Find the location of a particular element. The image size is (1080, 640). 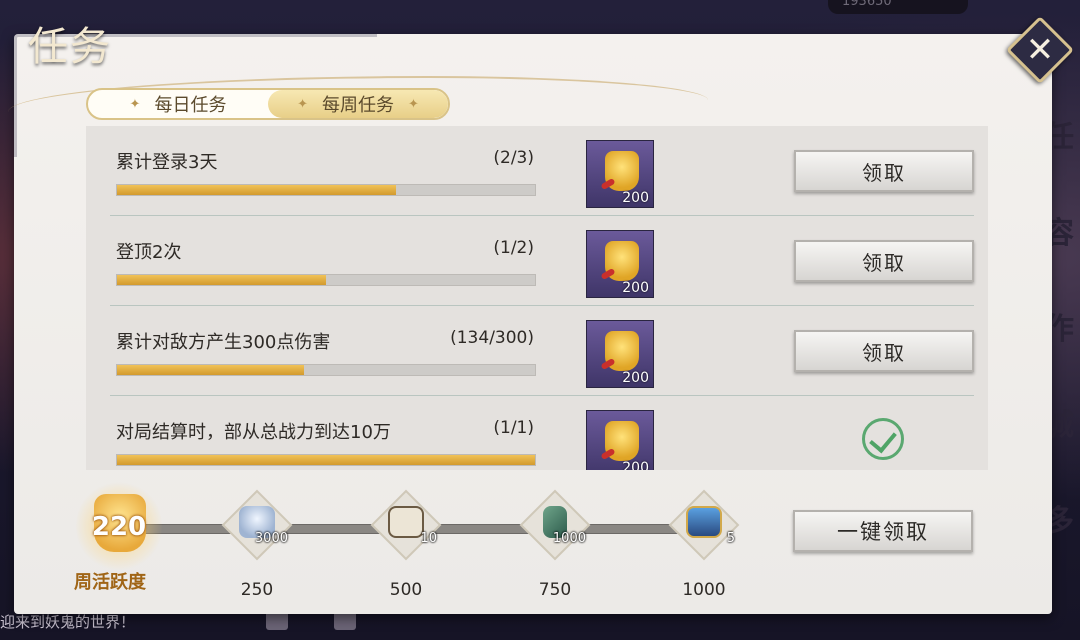

milestone-level: 500 is located at coordinates (406, 590).